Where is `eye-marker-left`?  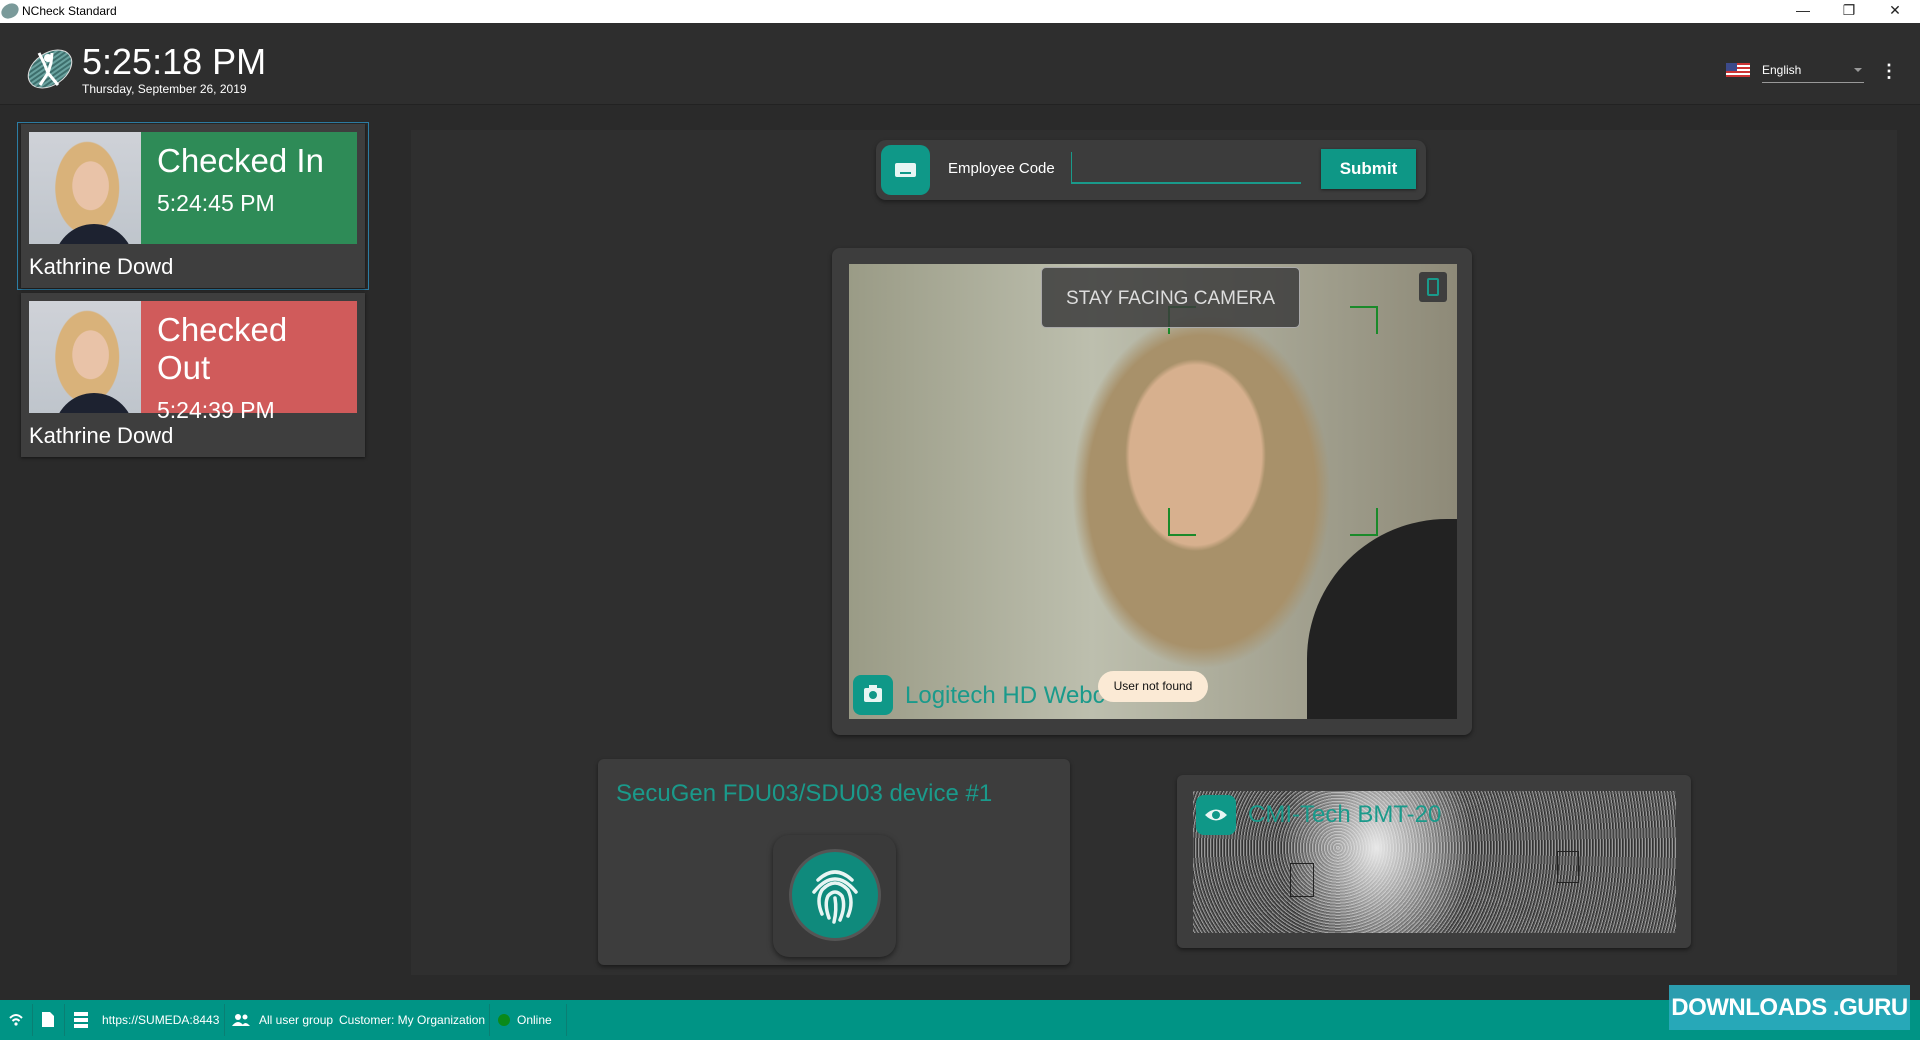 eye-marker-left is located at coordinates (1302, 880).